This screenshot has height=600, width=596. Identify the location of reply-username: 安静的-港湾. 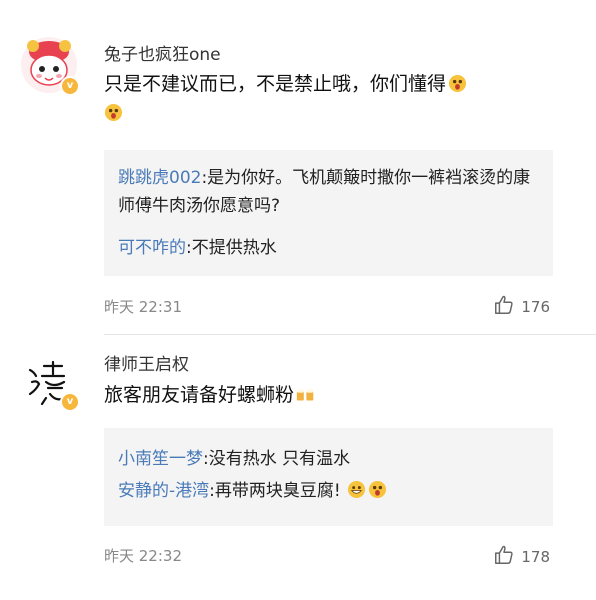
(163, 491).